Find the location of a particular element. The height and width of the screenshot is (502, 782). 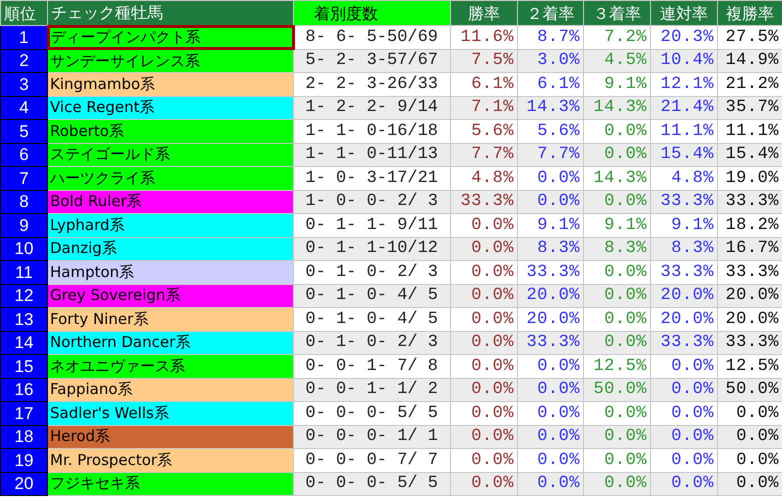

table-cell: 0- 1- 0- 2/ 3 is located at coordinates (372, 342).